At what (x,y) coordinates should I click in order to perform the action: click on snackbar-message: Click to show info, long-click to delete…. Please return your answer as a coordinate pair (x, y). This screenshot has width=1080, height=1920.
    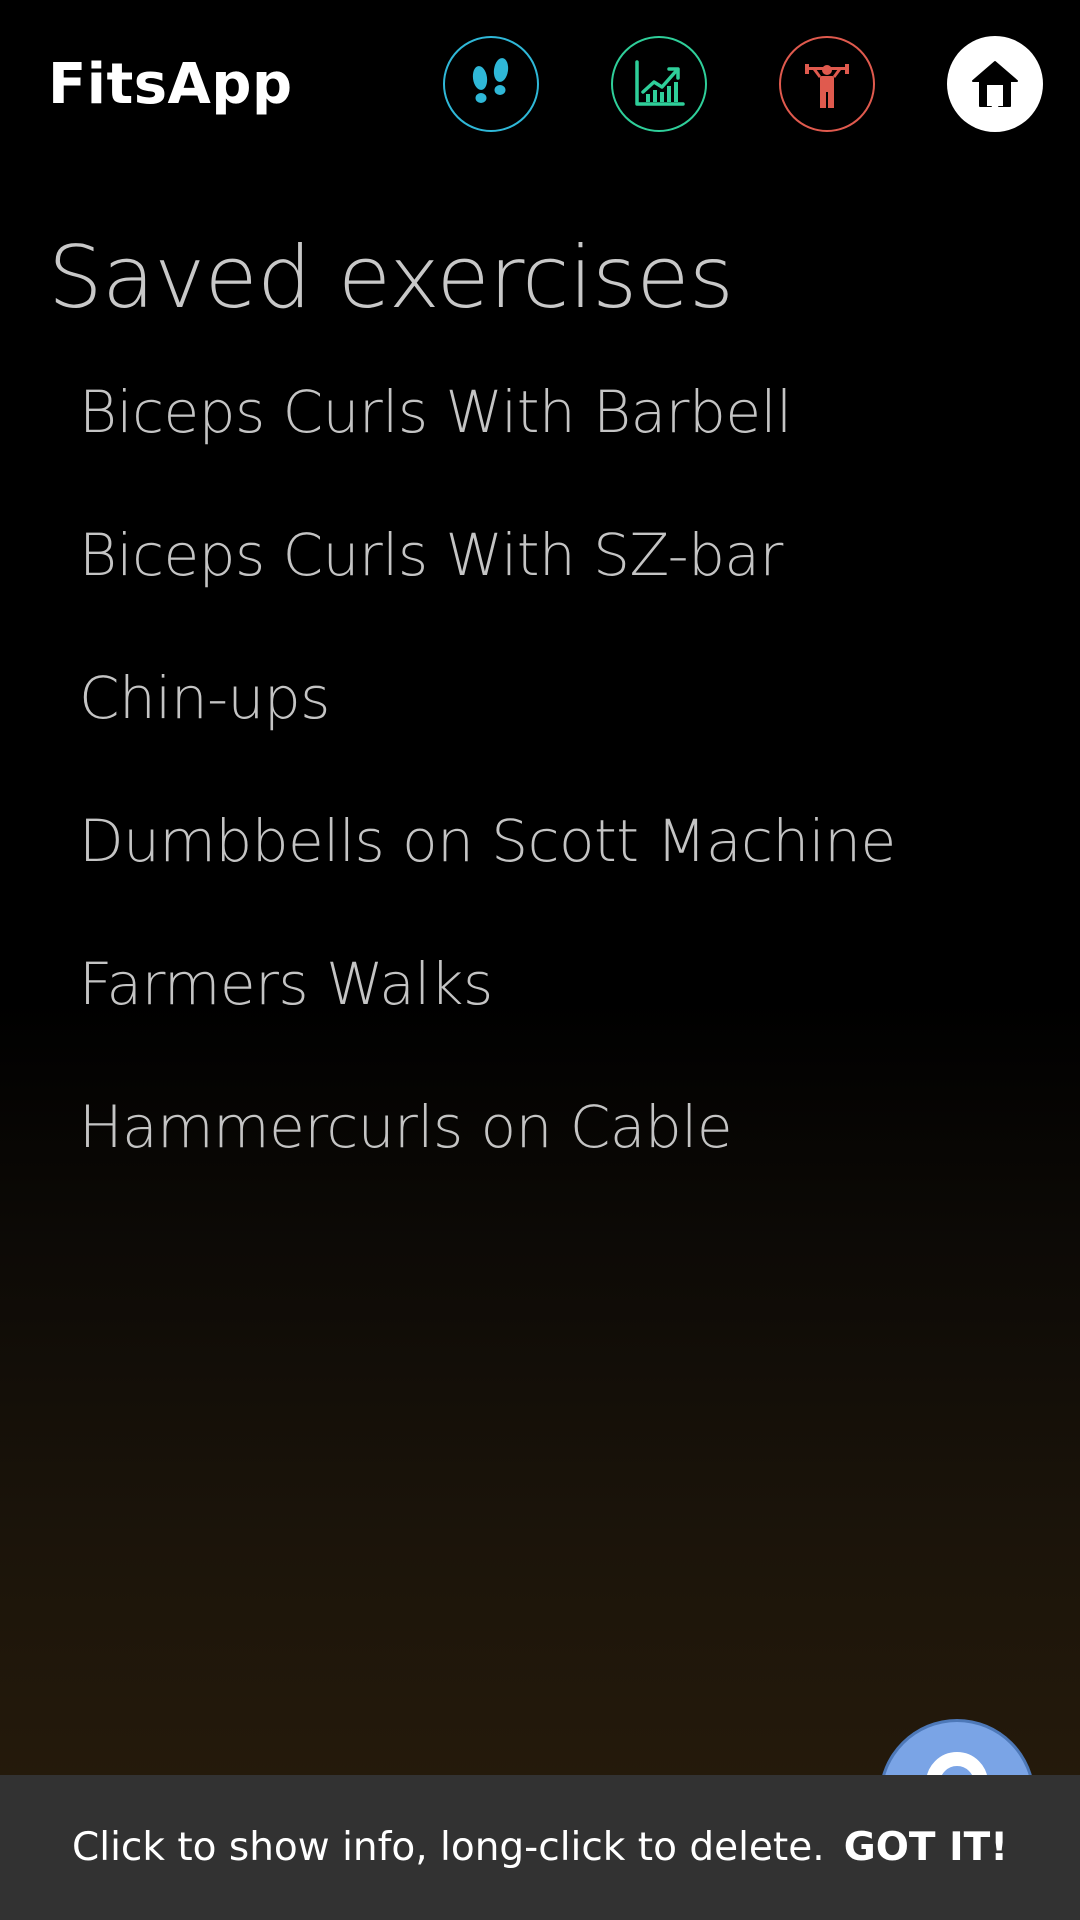
    Looking at the image, I should click on (448, 1847).